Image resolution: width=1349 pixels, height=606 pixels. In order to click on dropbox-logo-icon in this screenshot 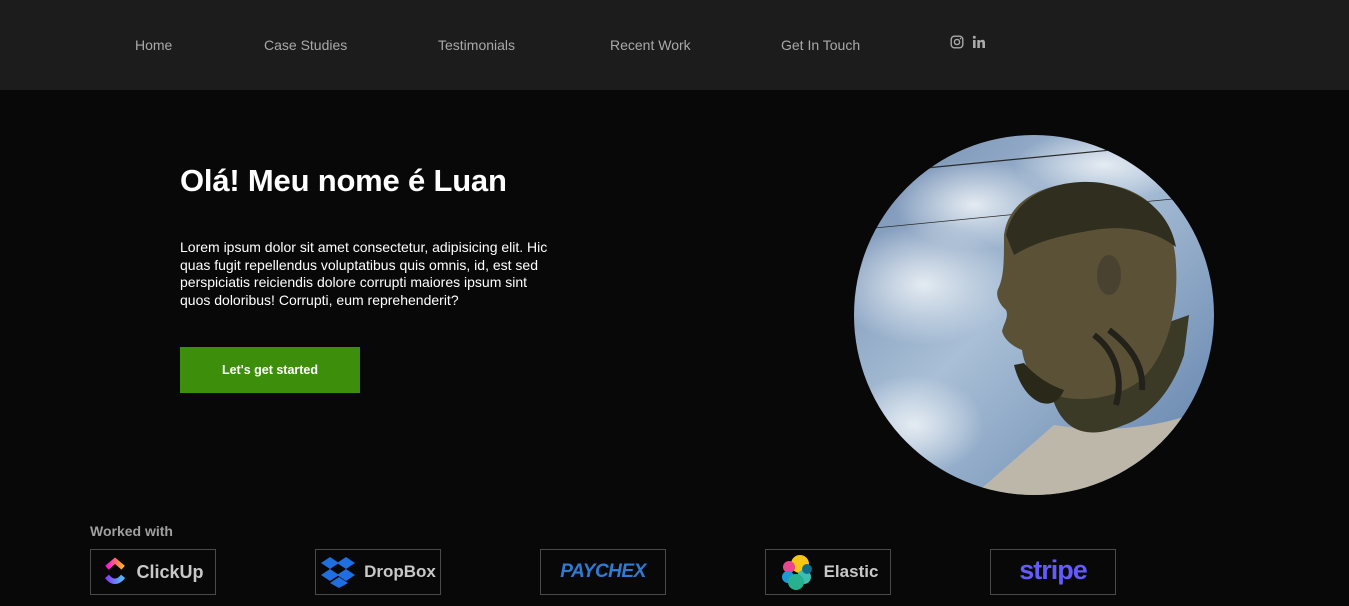, I will do `click(338, 572)`.